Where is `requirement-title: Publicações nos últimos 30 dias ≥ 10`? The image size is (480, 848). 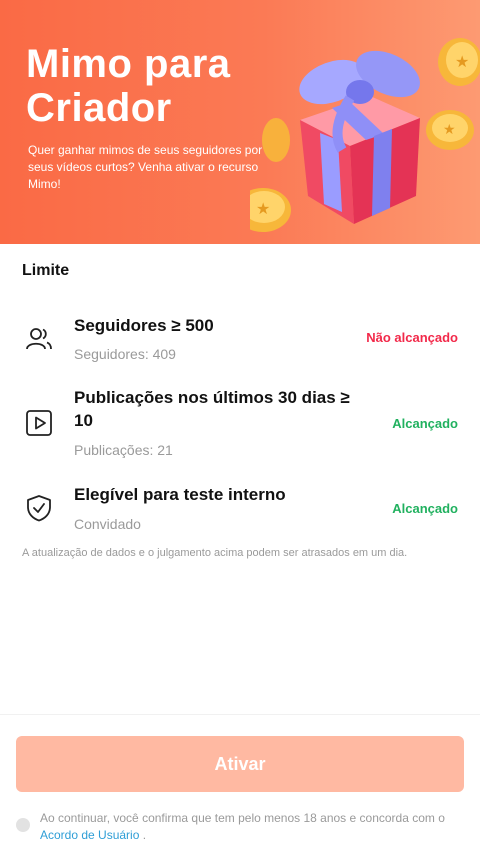 requirement-title: Publicações nos últimos 30 dias ≥ 10 is located at coordinates (212, 409).